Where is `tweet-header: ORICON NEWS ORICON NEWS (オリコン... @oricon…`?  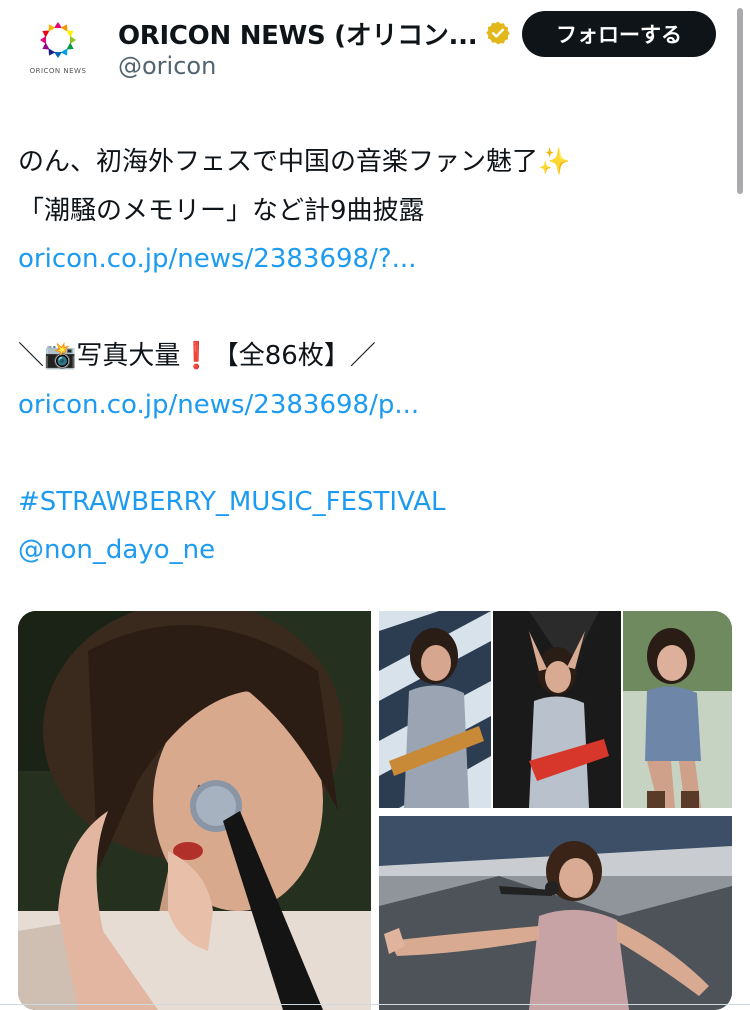
tweet-header: ORICON NEWS ORICON NEWS (オリコン... @oricon… is located at coordinates (375, 50).